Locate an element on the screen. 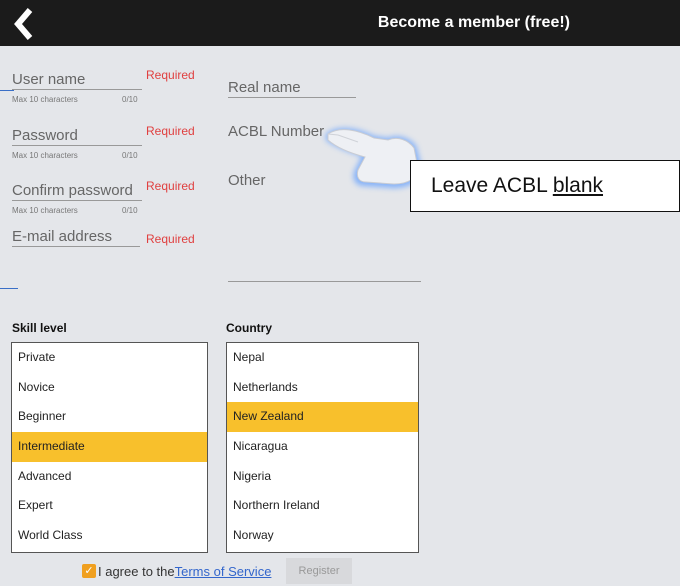 The width and height of the screenshot is (680, 586). callout-text: Leave ACBL is located at coordinates (492, 185).